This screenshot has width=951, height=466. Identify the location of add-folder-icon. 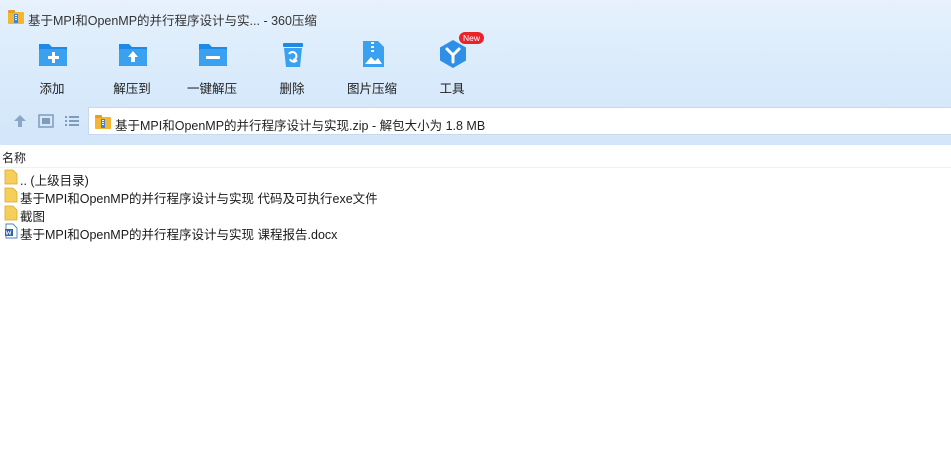
(53, 55).